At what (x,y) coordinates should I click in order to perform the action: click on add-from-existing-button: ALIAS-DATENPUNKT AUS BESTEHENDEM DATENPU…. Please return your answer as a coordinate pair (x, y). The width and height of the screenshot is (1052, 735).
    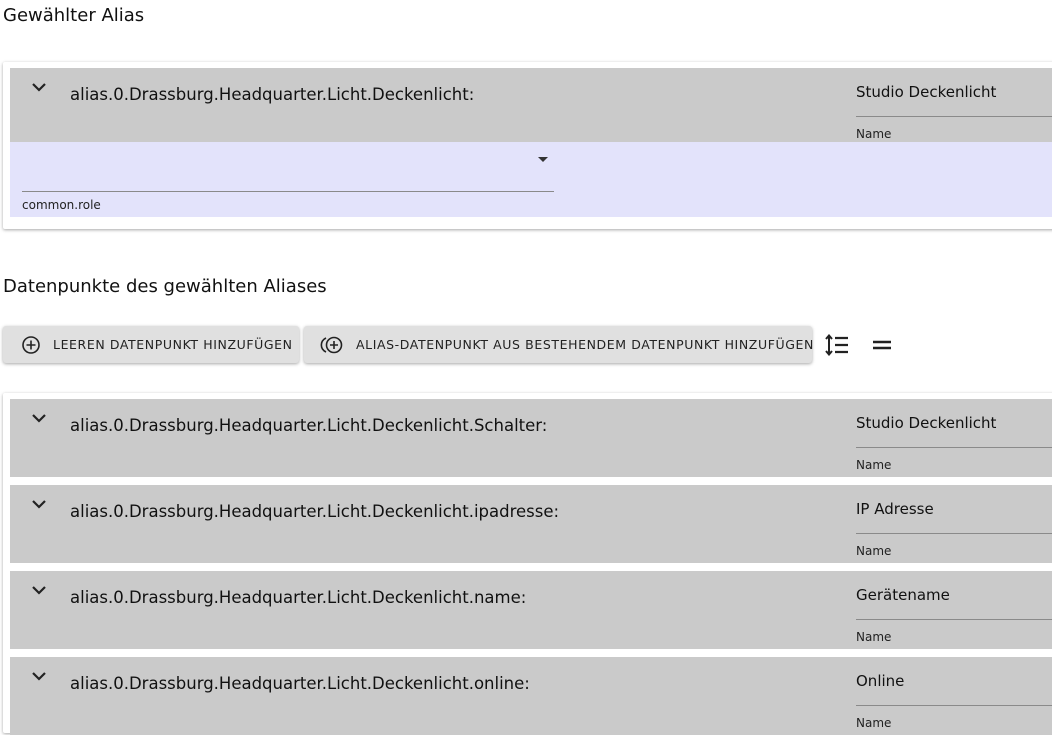
    Looking at the image, I should click on (559, 344).